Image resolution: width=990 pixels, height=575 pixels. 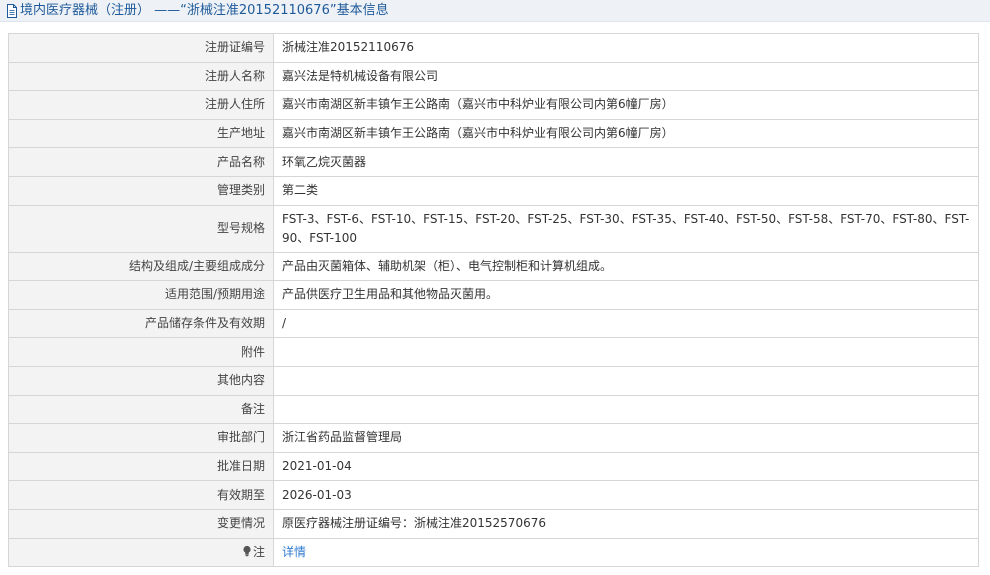 I want to click on field-label: 产品名称, so click(x=141, y=162).